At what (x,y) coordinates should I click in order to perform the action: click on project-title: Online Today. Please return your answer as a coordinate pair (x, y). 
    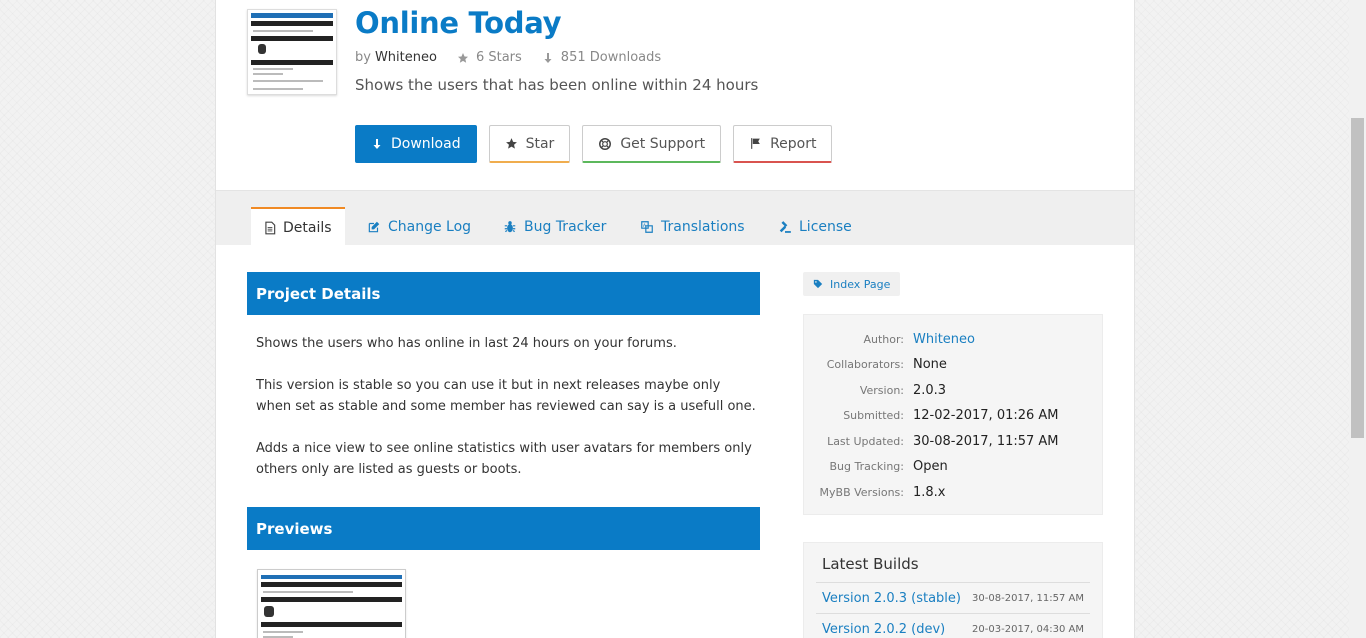
    Looking at the image, I should click on (458, 23).